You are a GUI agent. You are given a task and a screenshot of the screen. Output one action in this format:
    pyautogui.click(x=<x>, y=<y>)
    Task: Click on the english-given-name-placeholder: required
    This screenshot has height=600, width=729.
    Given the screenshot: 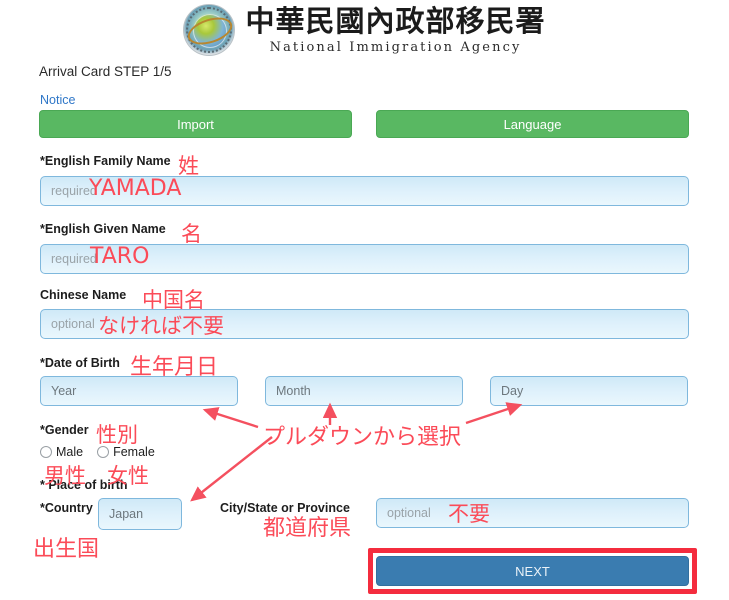 What is the action you would take?
    pyautogui.click(x=74, y=259)
    